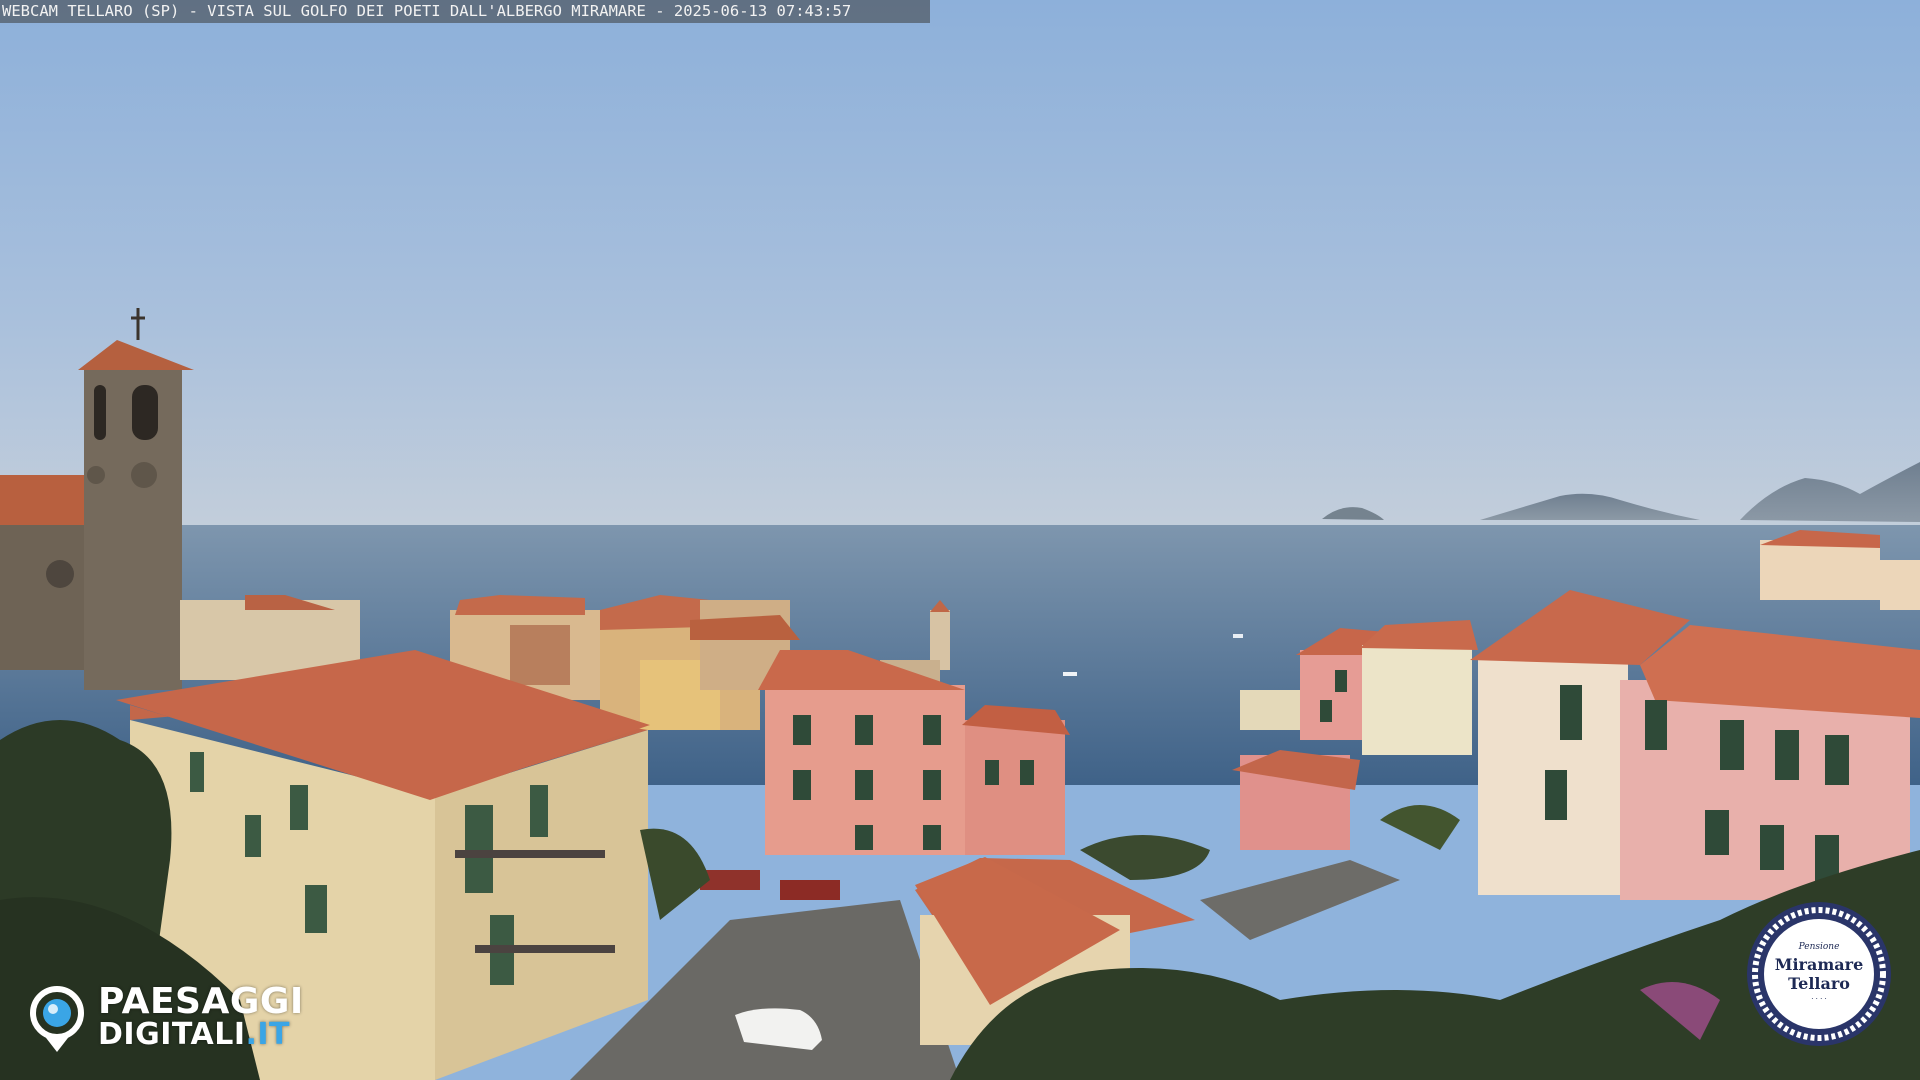 Image resolution: width=1920 pixels, height=1080 pixels. I want to click on miramare-tellaro-badge: Pensione Miramare Tellaro · · · ·, so click(1819, 974).